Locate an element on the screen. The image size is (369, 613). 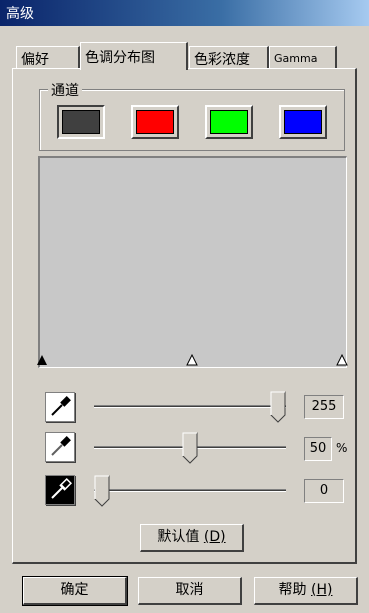
channel-gray-swatch is located at coordinates (81, 122).